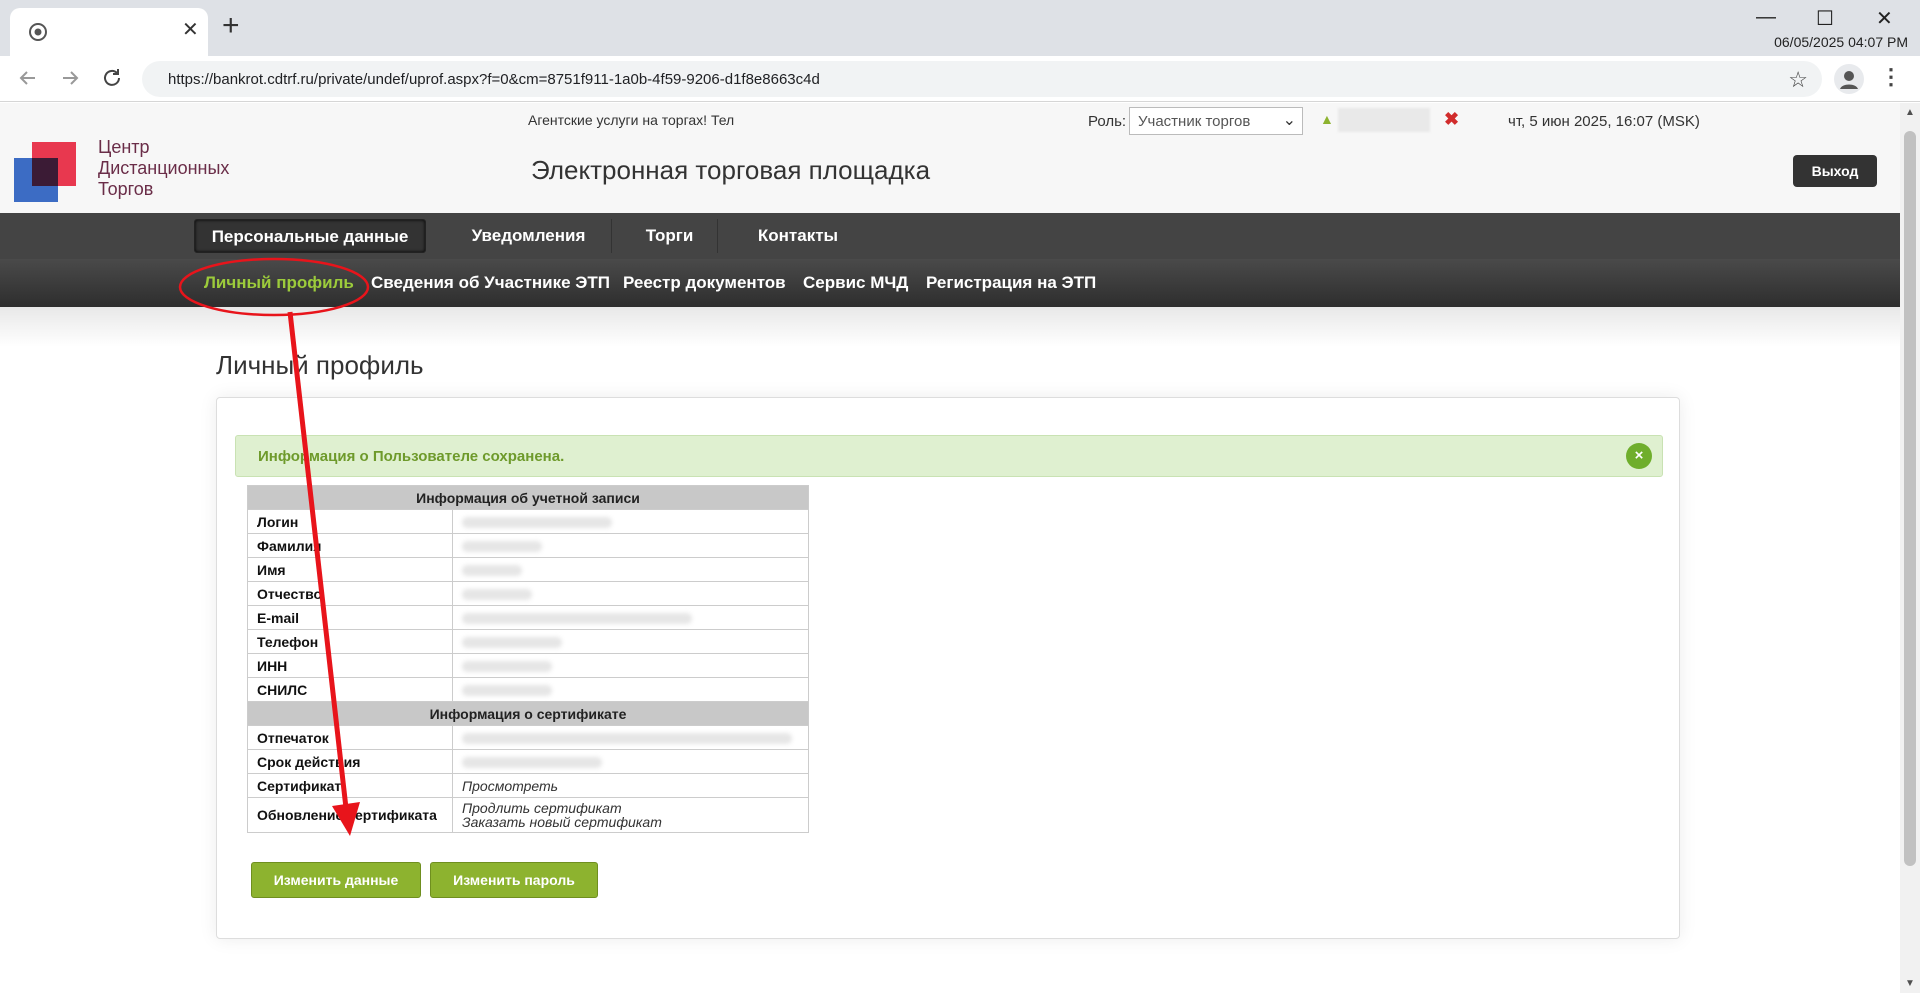  I want to click on alert-message: Информация о Пользователе сохранена., so click(411, 456).